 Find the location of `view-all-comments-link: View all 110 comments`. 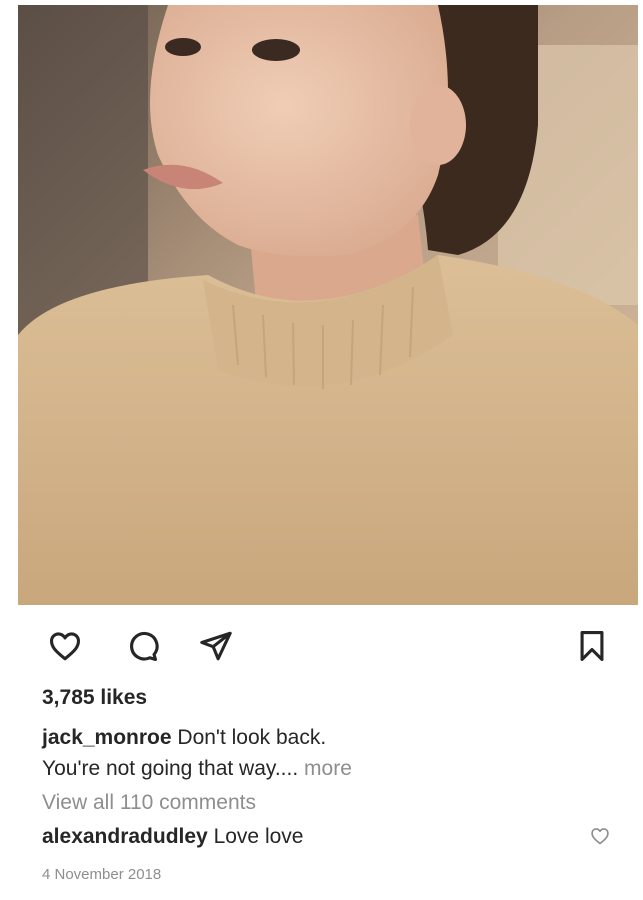

view-all-comments-link: View all 110 comments is located at coordinates (149, 803).